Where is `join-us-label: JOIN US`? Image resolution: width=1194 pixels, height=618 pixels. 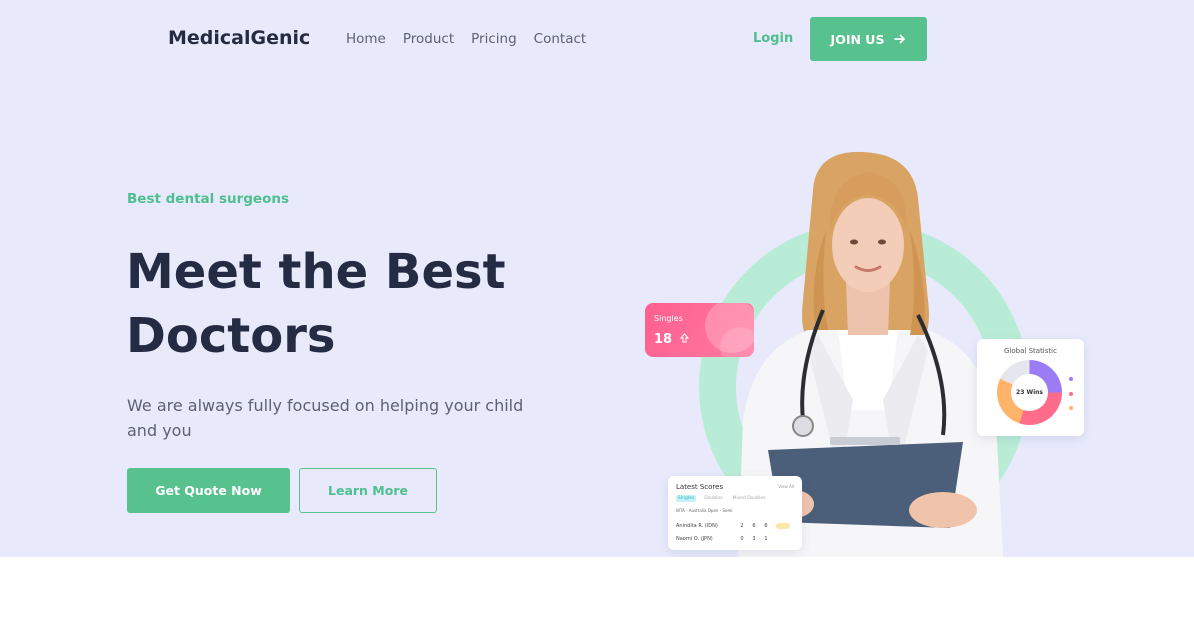
join-us-label: JOIN US is located at coordinates (857, 39).